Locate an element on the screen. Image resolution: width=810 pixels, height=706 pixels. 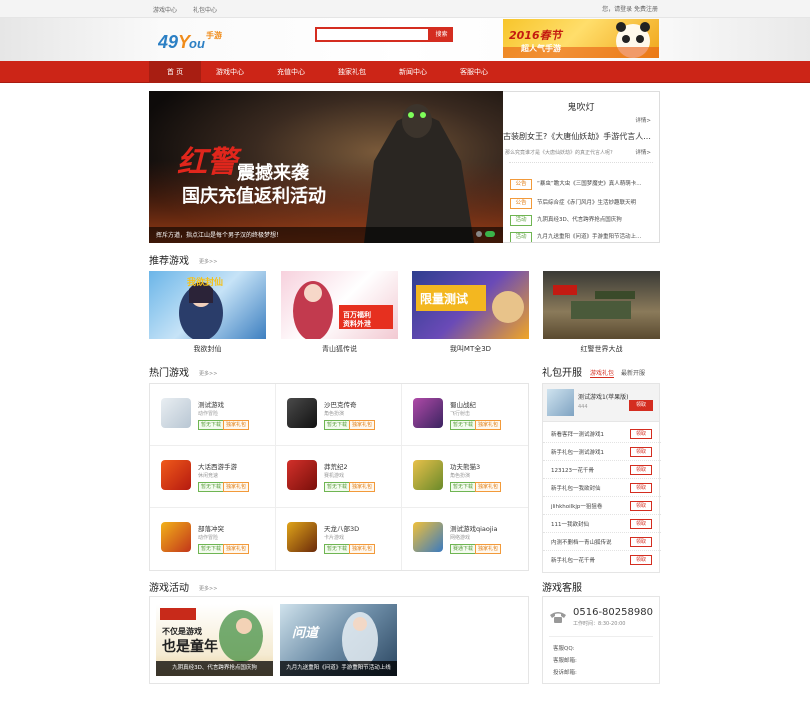
activity-more-link: 更多>> is located at coordinates (208, 588).